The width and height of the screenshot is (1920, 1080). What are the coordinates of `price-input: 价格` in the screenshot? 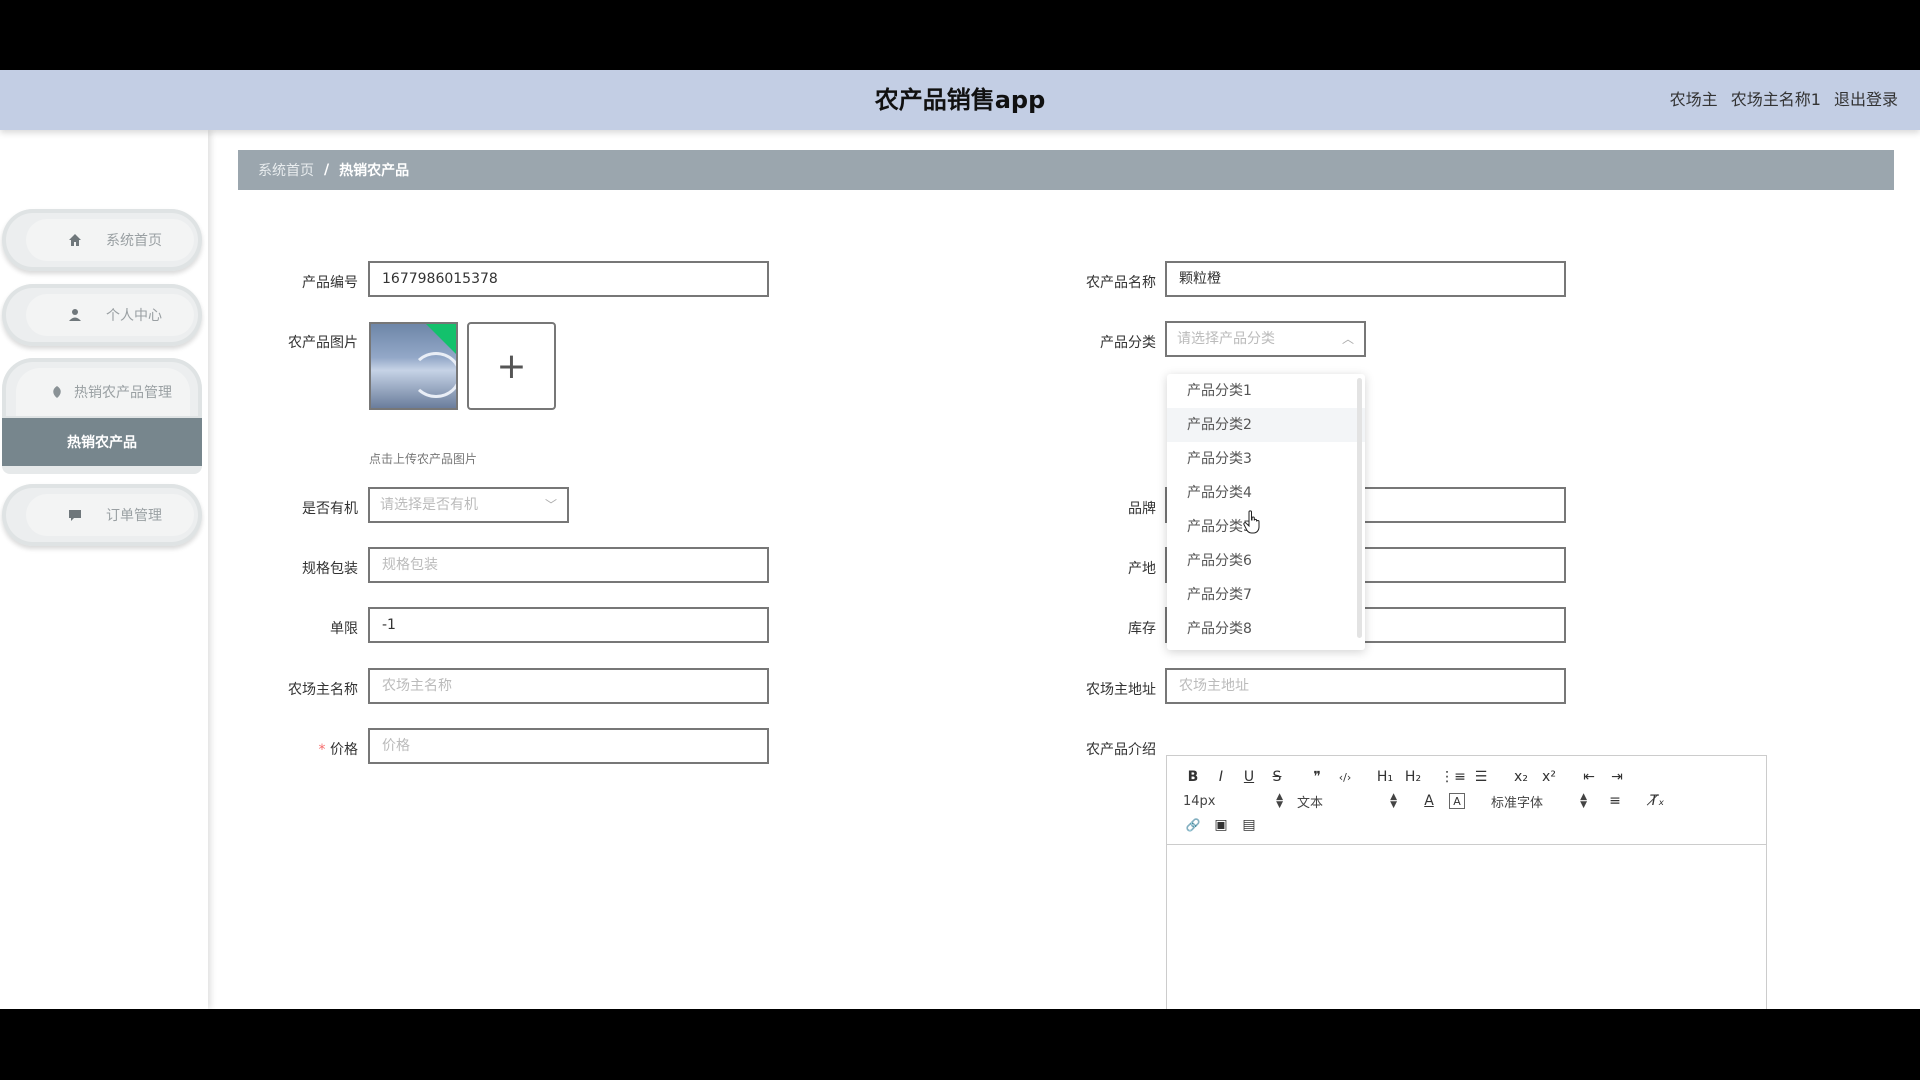 It's located at (568, 746).